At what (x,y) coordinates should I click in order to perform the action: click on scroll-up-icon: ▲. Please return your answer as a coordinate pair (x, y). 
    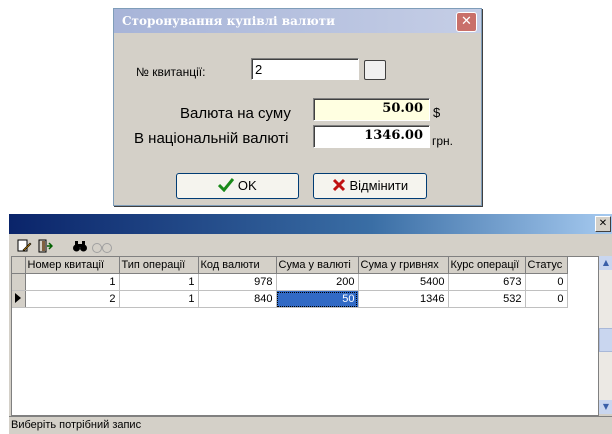
    Looking at the image, I should click on (605, 263).